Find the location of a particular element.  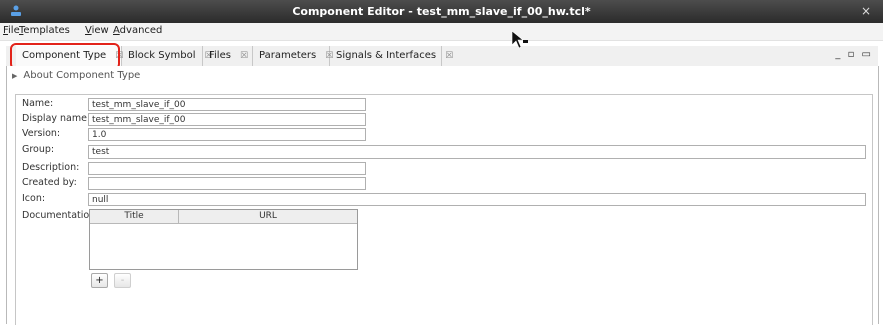

version-label: Version: is located at coordinates (41, 133).